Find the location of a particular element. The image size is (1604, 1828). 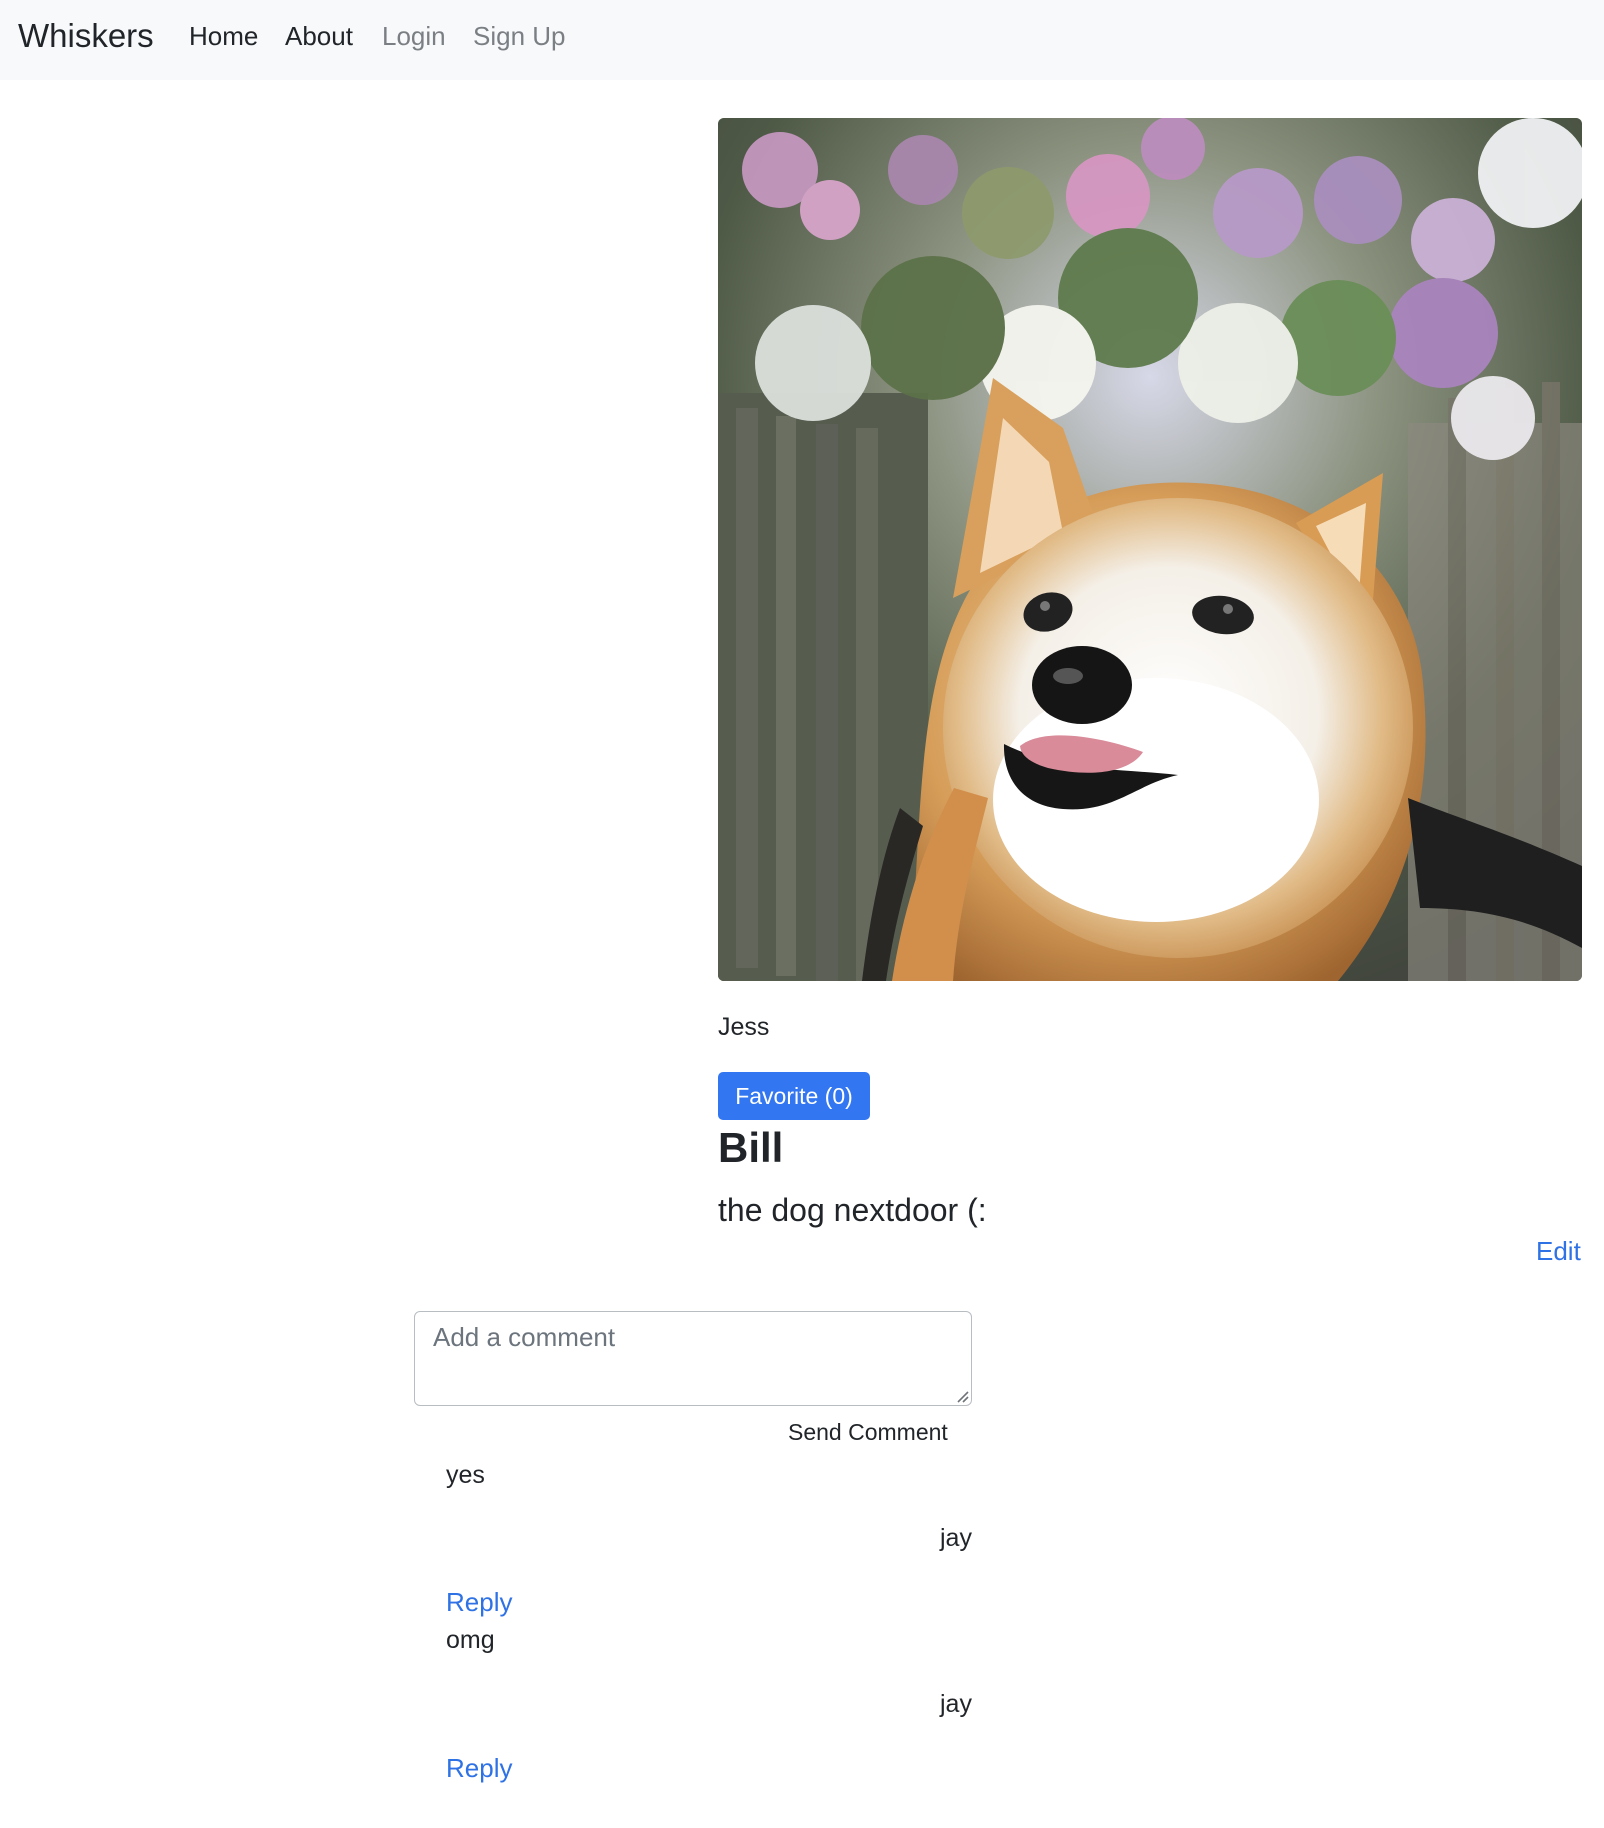

comment-textarea-container is located at coordinates (693, 1358).